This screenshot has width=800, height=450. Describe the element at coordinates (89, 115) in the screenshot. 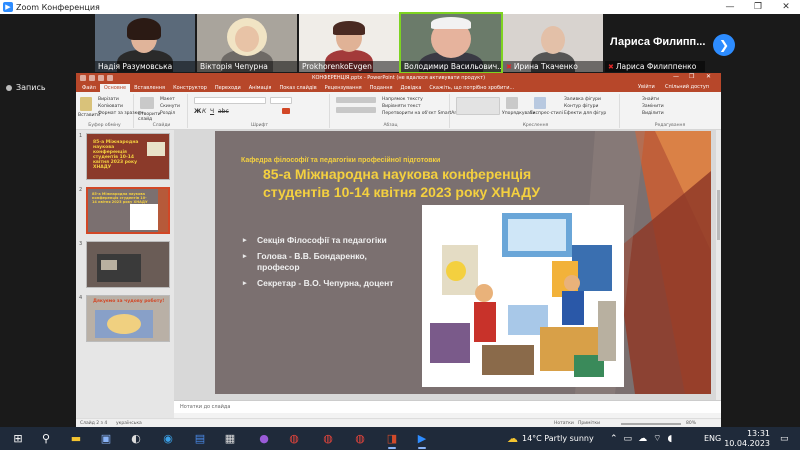

I see `paste-button: Вставити` at that location.